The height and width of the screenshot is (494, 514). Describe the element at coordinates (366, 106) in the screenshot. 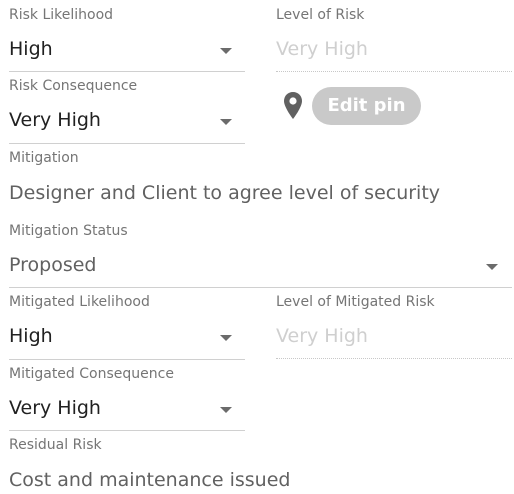

I see `edit-pin-button: Edit pin` at that location.